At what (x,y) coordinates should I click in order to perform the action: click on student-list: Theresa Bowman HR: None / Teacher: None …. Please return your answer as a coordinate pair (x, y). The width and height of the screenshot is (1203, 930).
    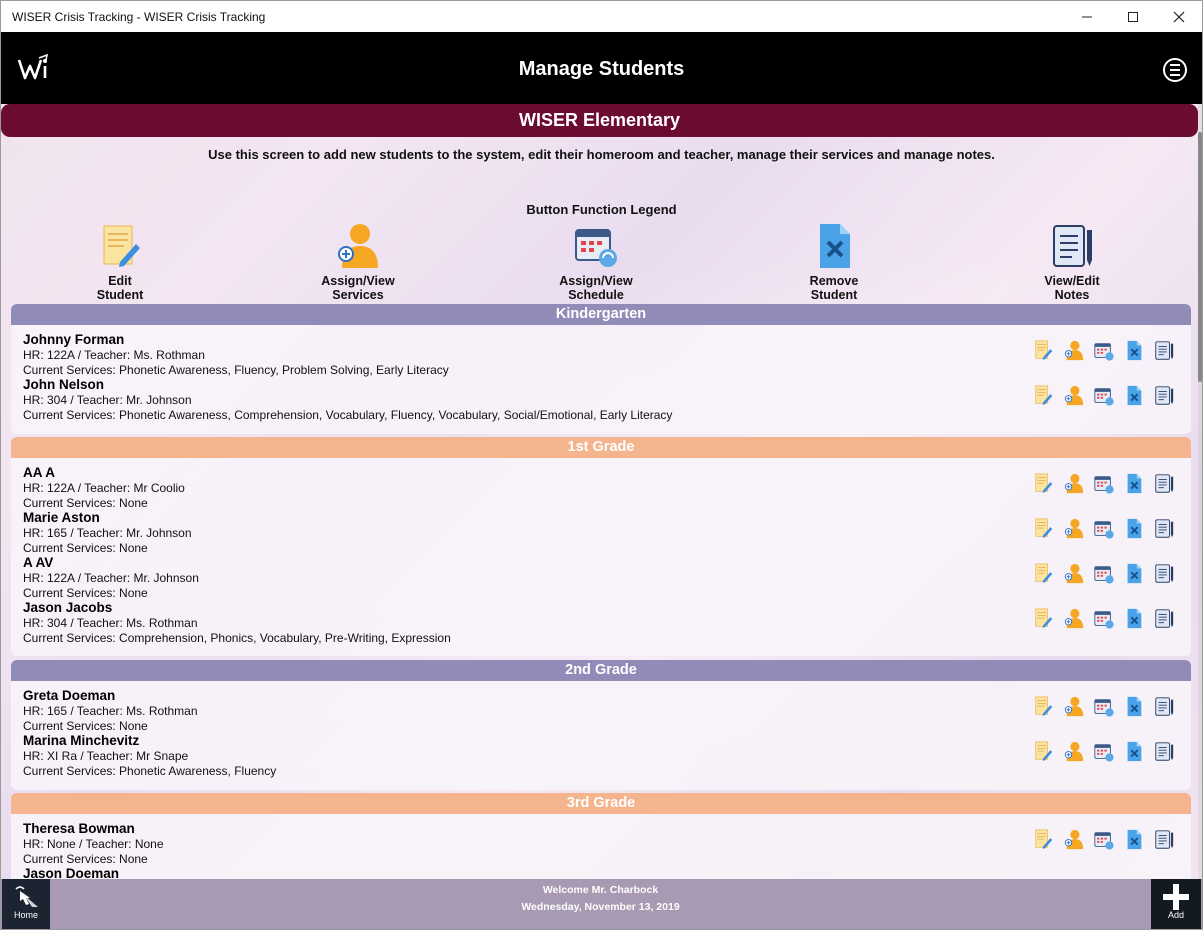
    Looking at the image, I should click on (601, 846).